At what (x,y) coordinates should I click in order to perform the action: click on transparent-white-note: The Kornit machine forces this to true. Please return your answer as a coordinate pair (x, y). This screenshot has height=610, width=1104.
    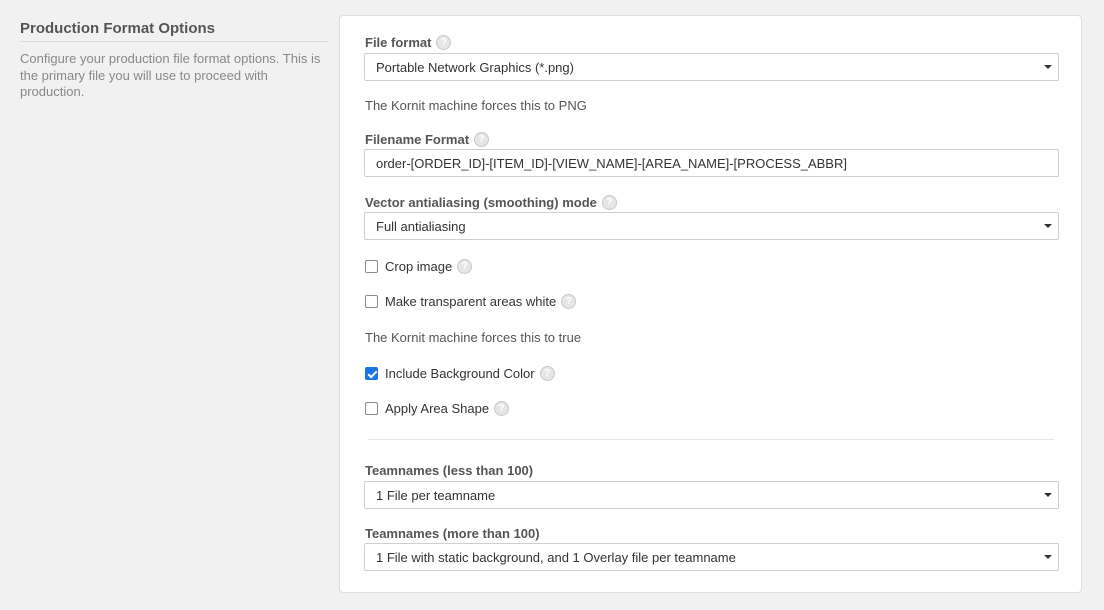
    Looking at the image, I should click on (473, 337).